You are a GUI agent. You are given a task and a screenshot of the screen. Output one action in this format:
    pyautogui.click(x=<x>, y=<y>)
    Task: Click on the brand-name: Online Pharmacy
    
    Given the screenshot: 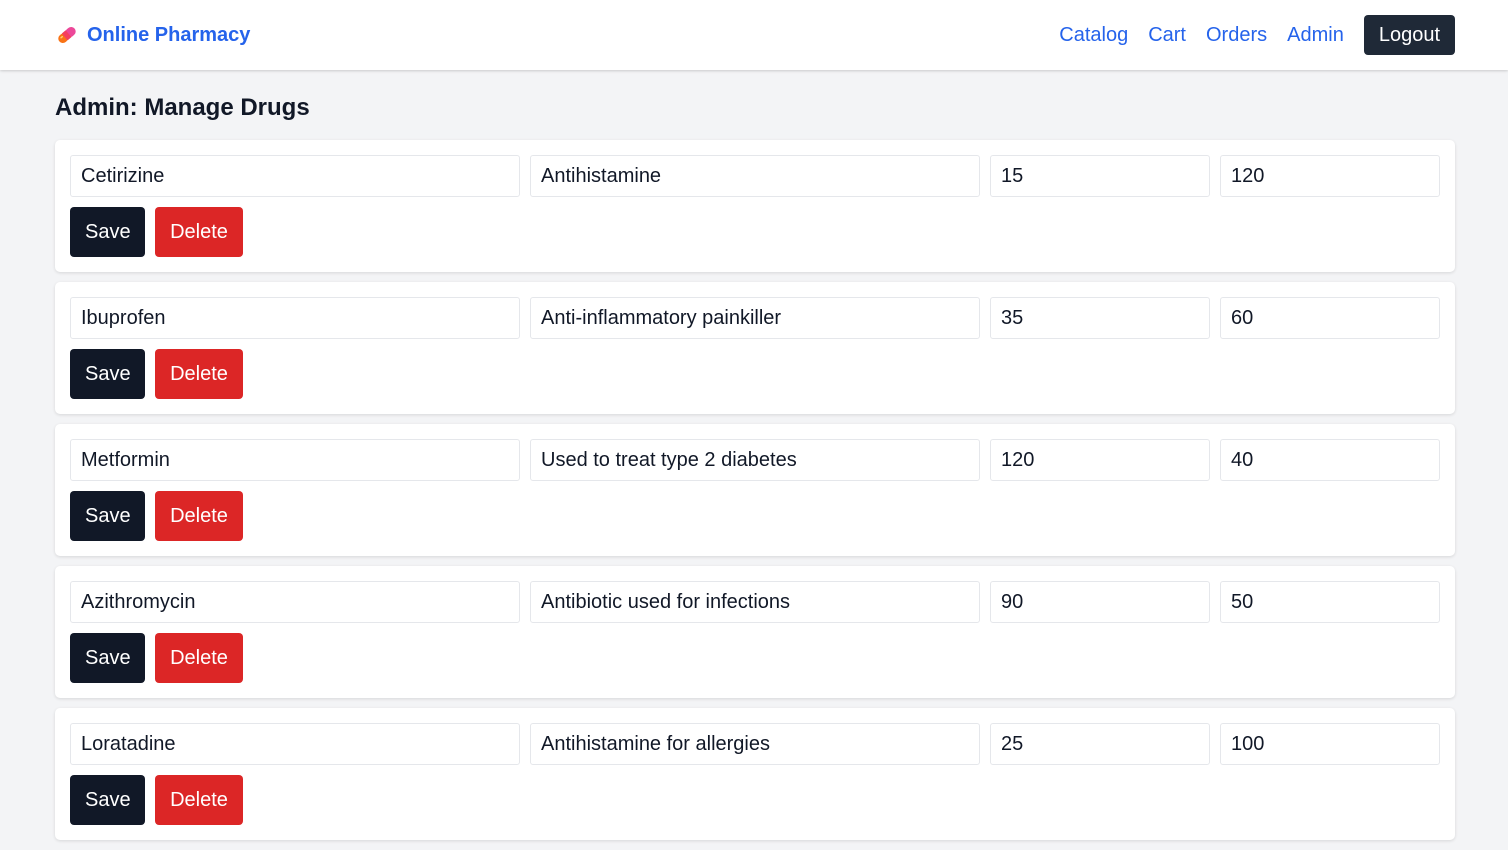 What is the action you would take?
    pyautogui.click(x=169, y=34)
    